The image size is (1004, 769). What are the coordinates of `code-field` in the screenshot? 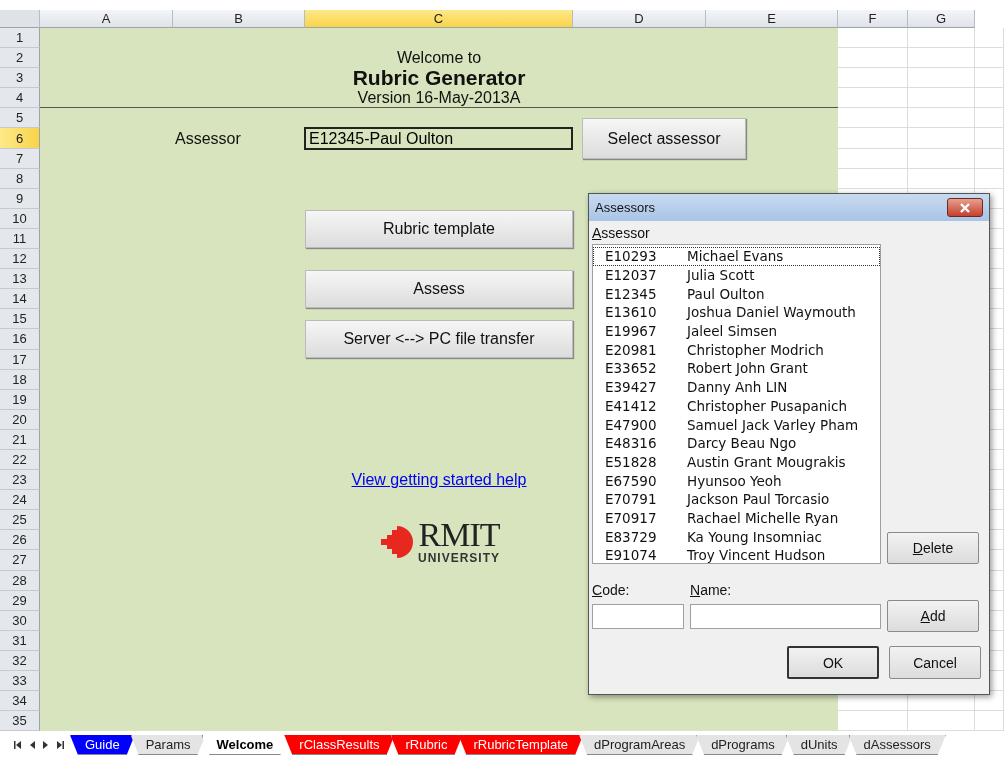 It's located at (638, 616).